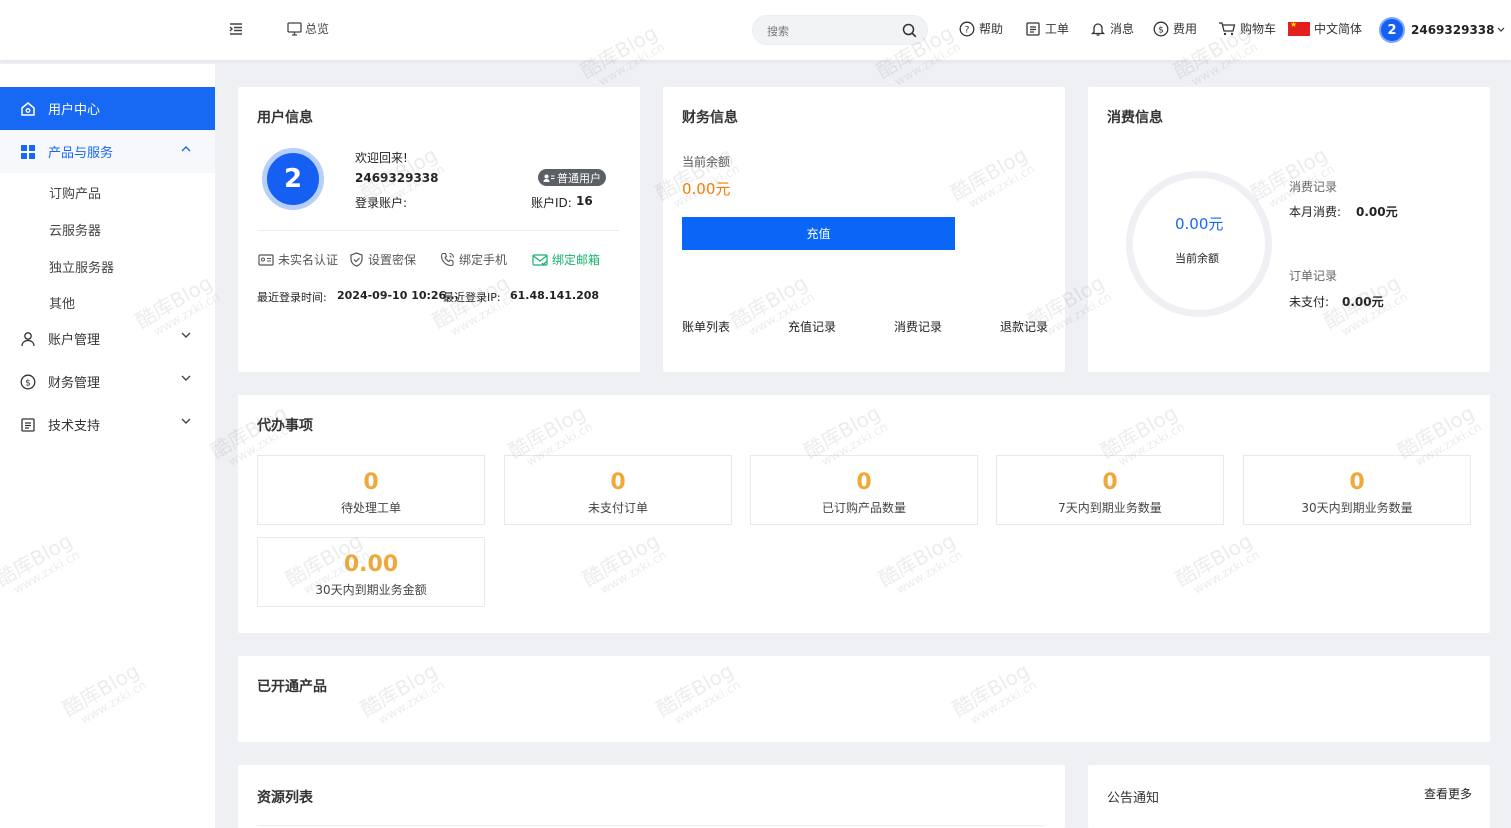  I want to click on overview-label: 总览, so click(317, 29).